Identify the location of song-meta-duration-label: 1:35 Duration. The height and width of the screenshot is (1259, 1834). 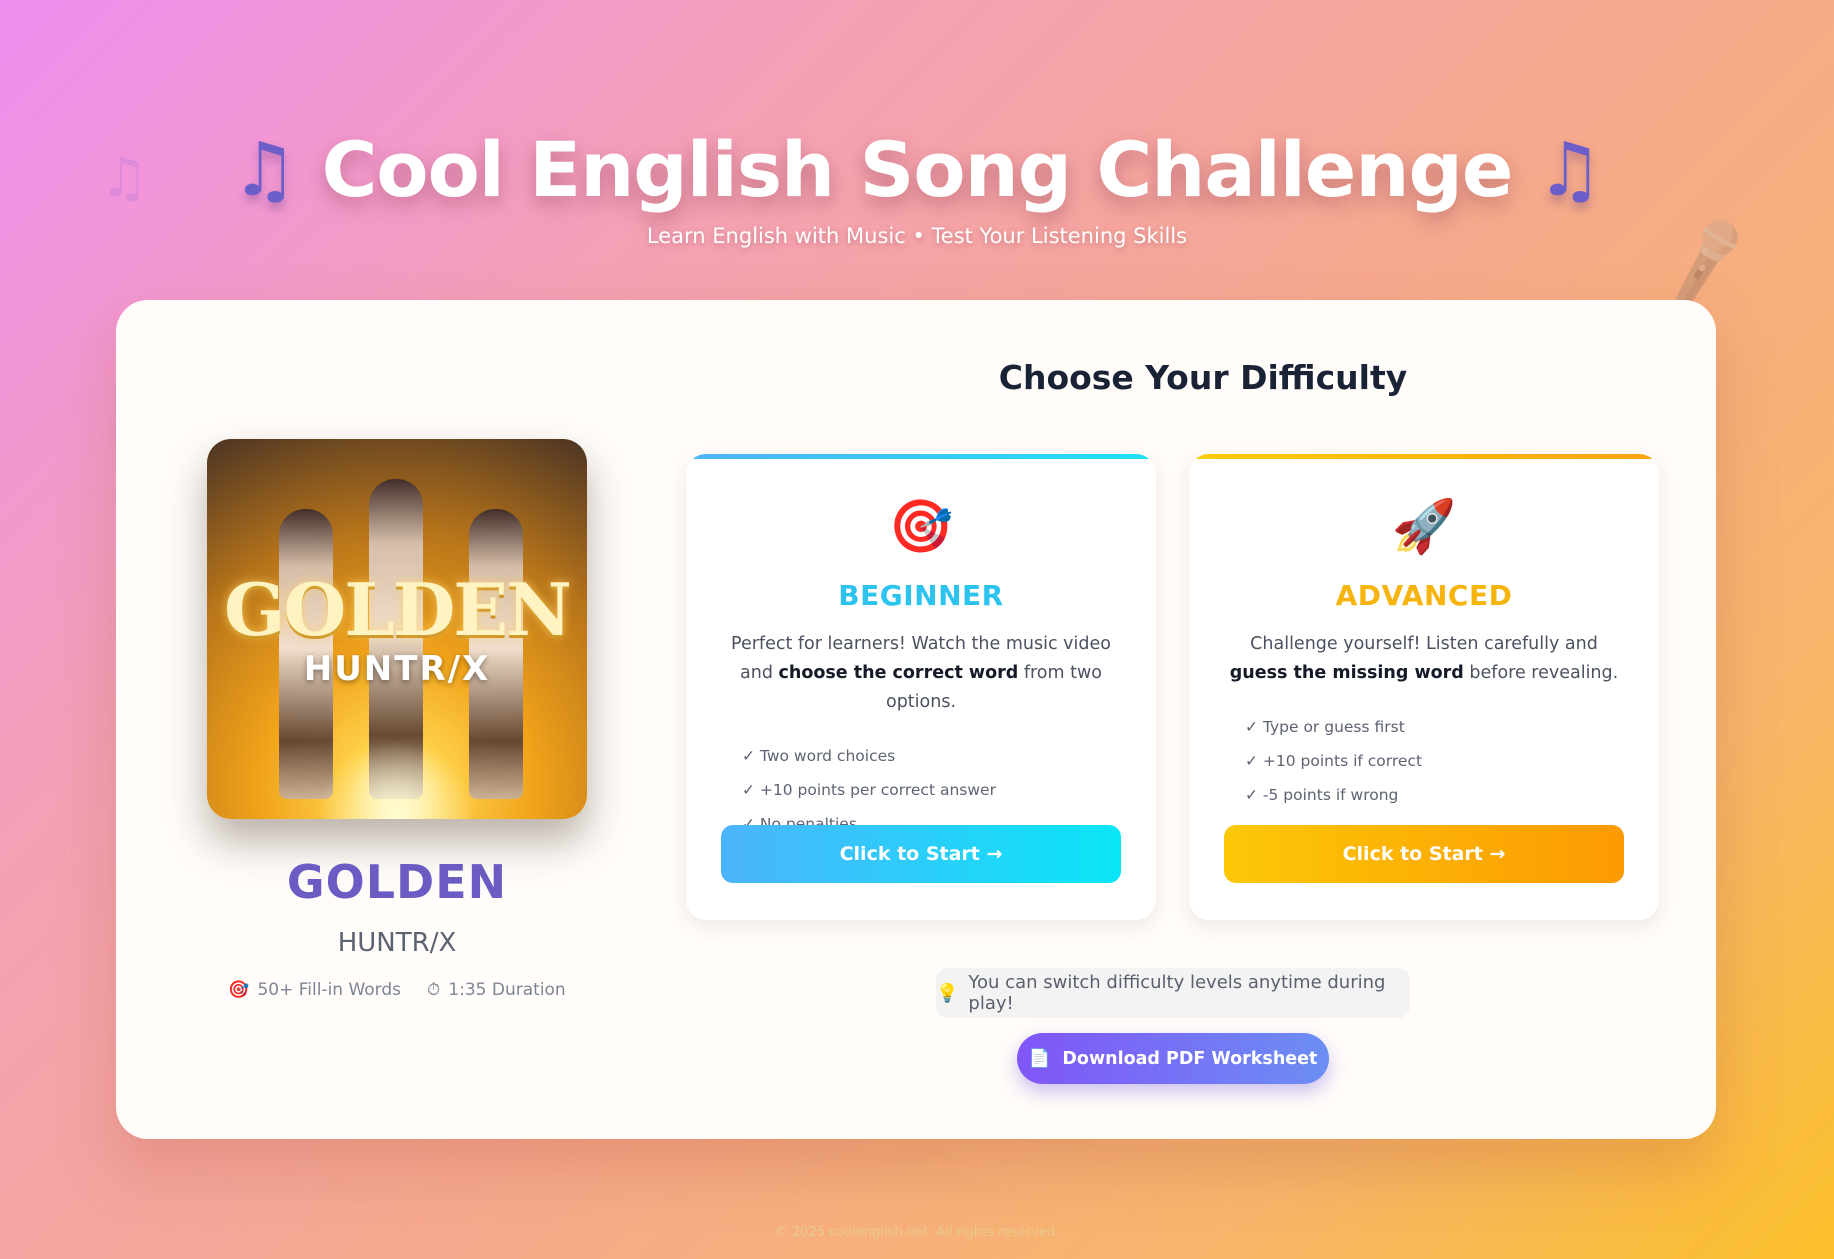
(507, 990).